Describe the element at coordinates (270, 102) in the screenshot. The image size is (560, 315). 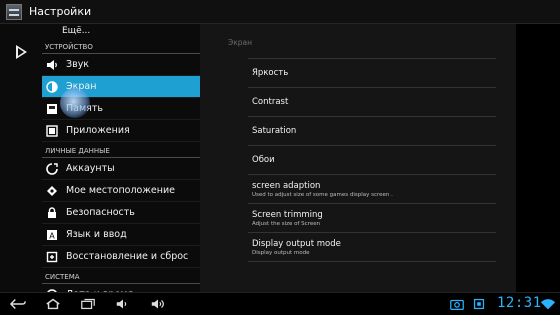
I see `preference-title: Contrast` at that location.